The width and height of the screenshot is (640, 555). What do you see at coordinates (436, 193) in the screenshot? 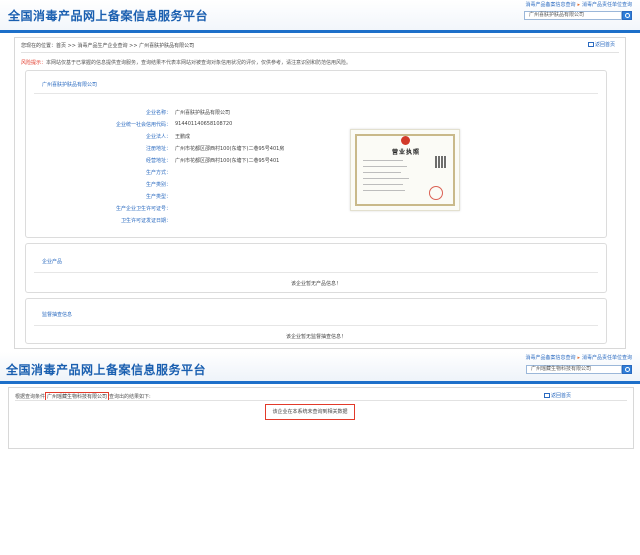
I see `seal-icon` at bounding box center [436, 193].